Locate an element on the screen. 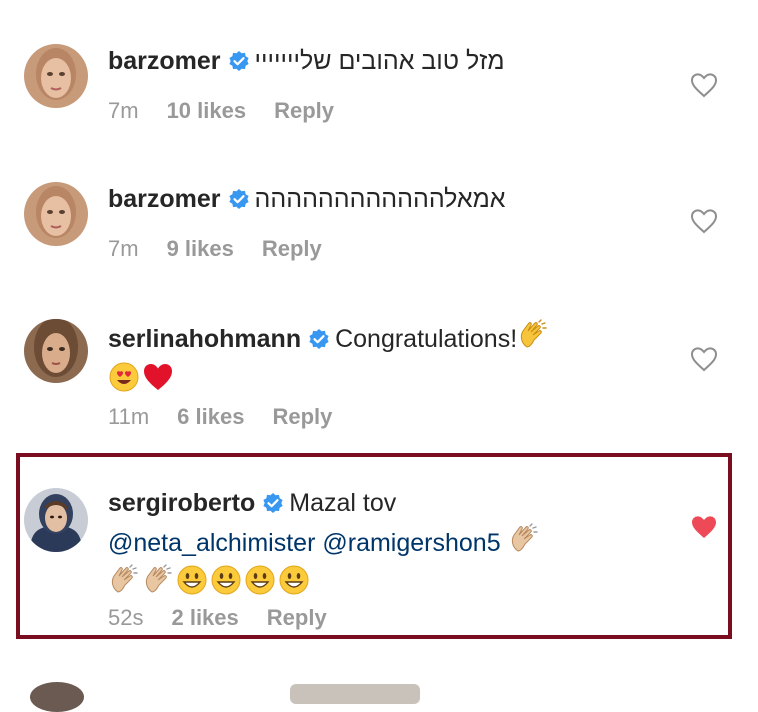 The width and height of the screenshot is (758, 712). username: sergiroberto is located at coordinates (181, 503).